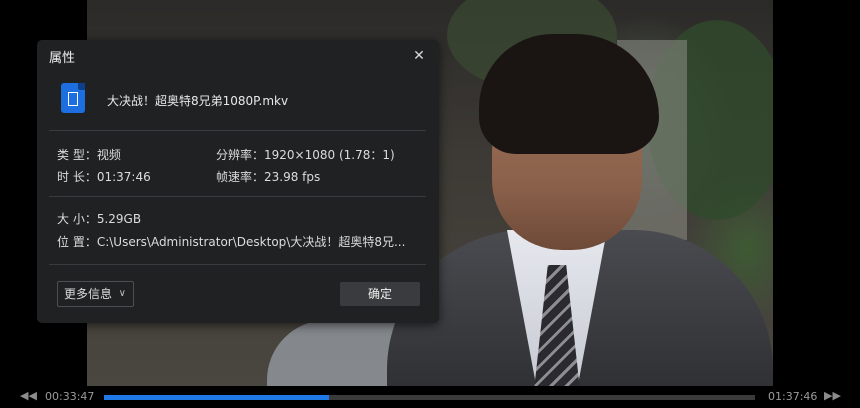  I want to click on duration-value: 01:37:46, so click(123, 177).